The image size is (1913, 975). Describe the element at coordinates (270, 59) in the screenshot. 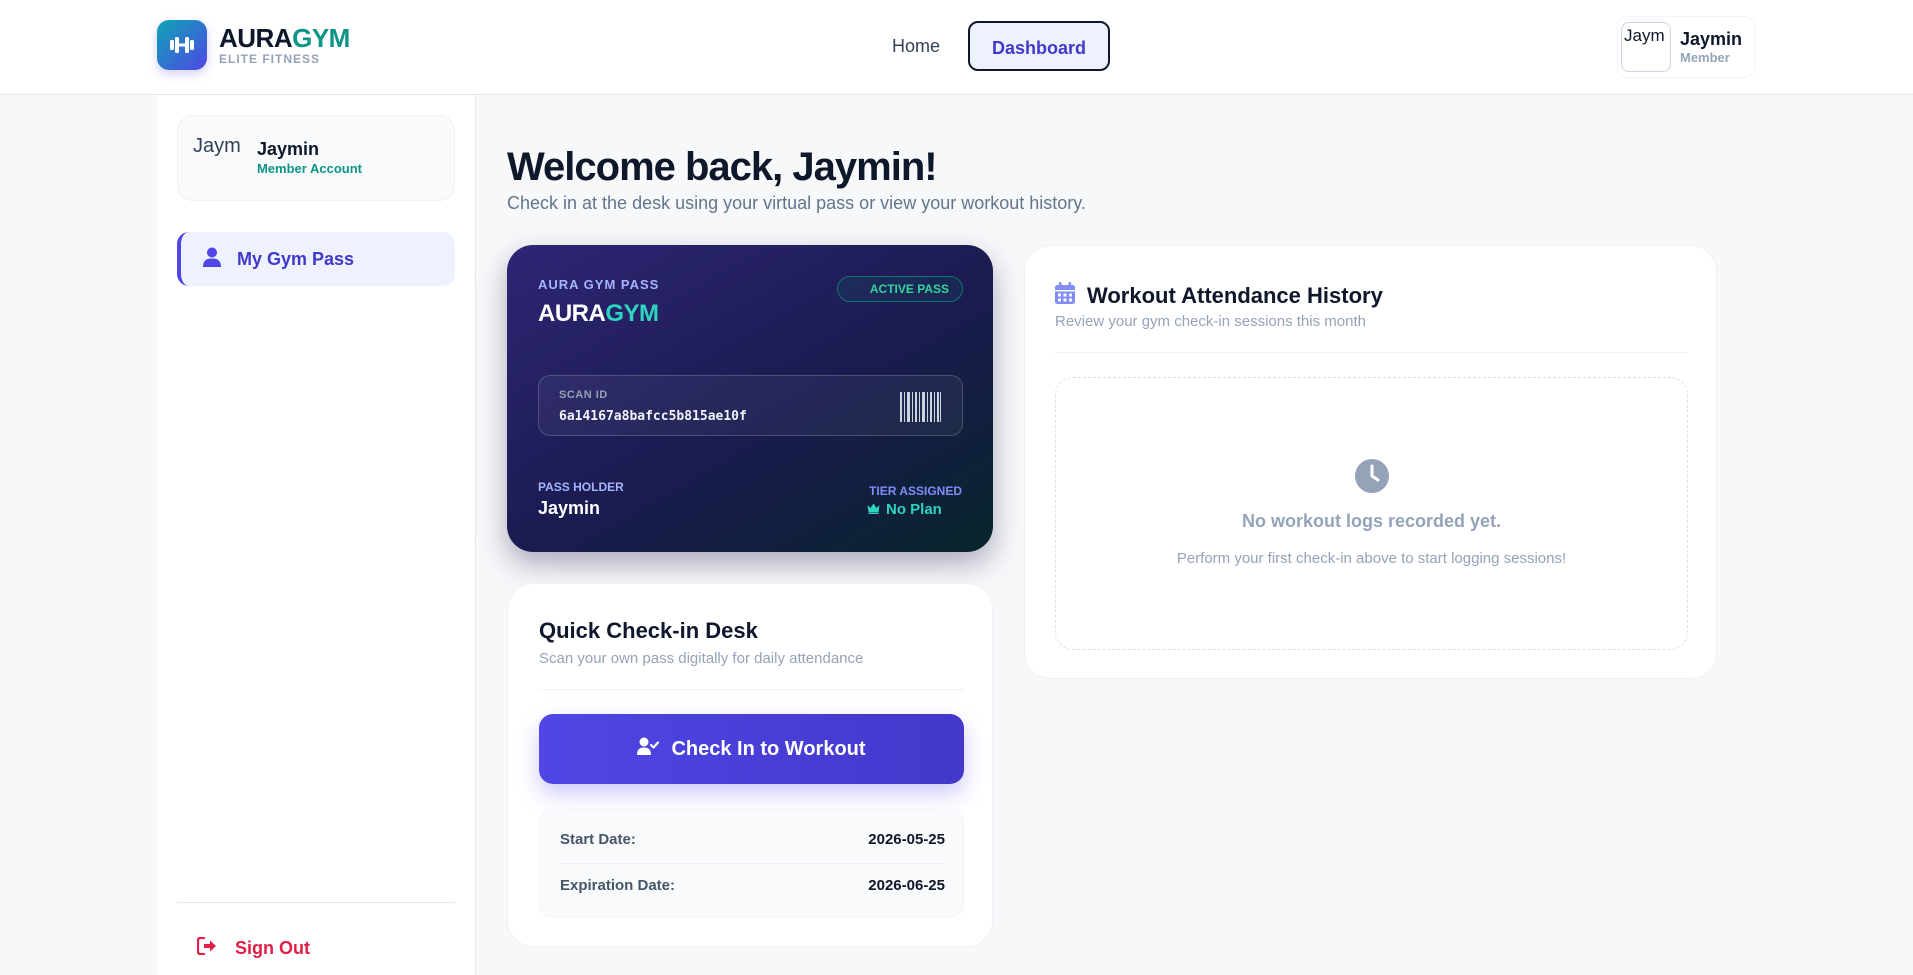

I see `brand-tagline: ELITE FITNESS` at that location.